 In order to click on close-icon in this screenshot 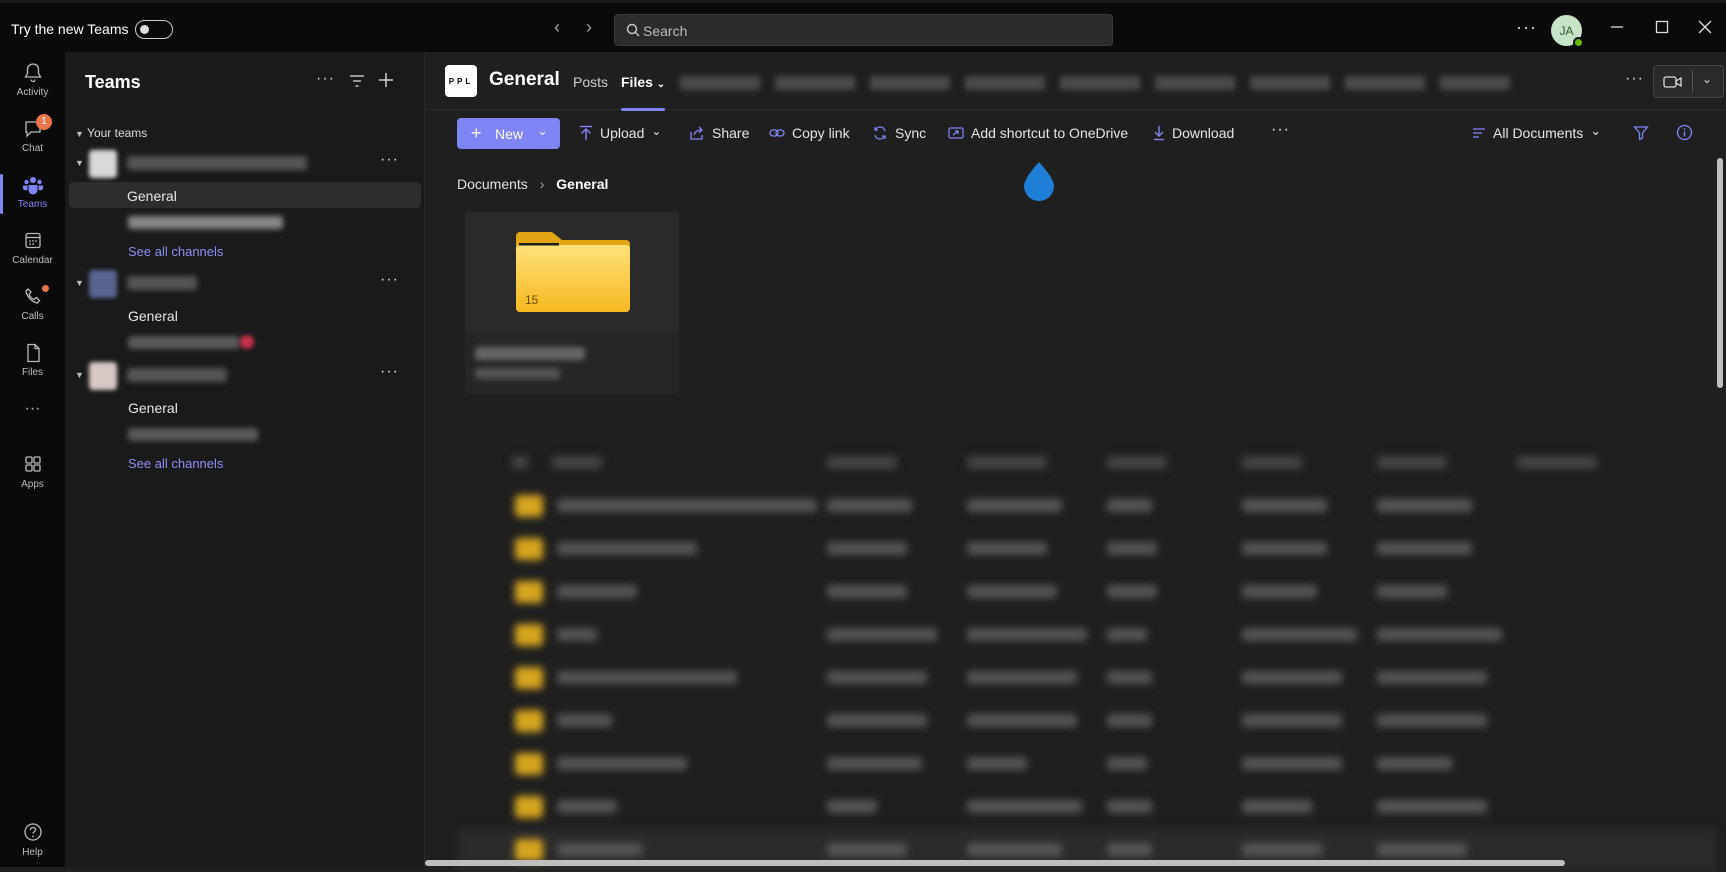, I will do `click(1705, 27)`.